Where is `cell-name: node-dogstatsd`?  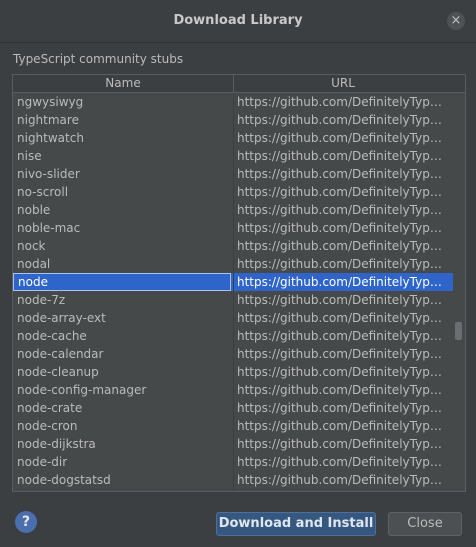 cell-name: node-dogstatsd is located at coordinates (64, 480).